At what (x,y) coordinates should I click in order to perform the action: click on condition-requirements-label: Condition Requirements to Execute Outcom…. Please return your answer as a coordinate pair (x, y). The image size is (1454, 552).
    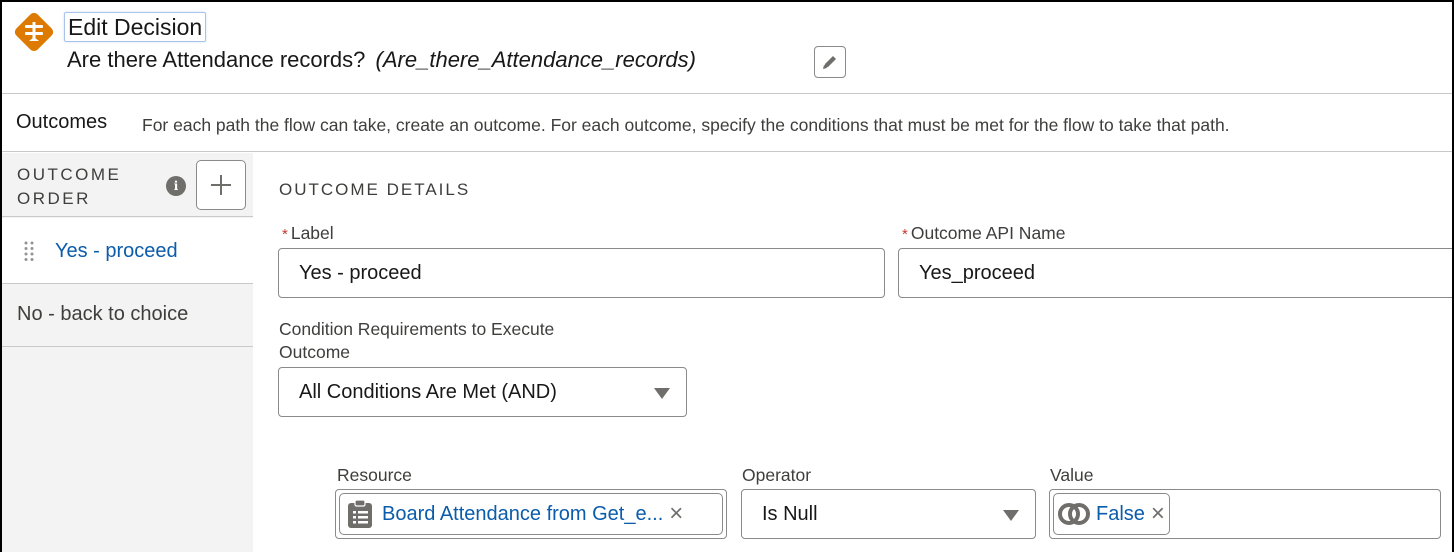
    Looking at the image, I should click on (416, 341).